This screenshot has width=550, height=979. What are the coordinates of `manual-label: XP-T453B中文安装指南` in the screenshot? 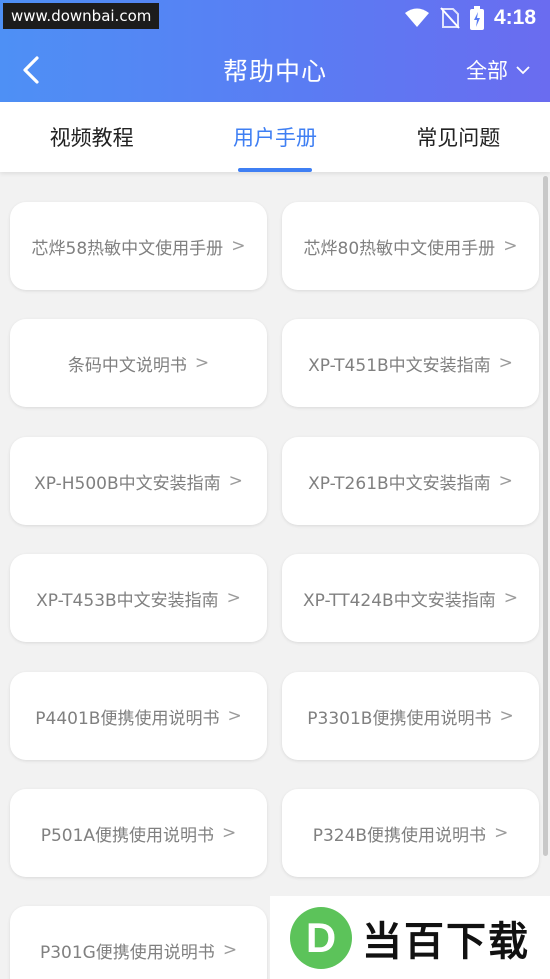 It's located at (127, 600).